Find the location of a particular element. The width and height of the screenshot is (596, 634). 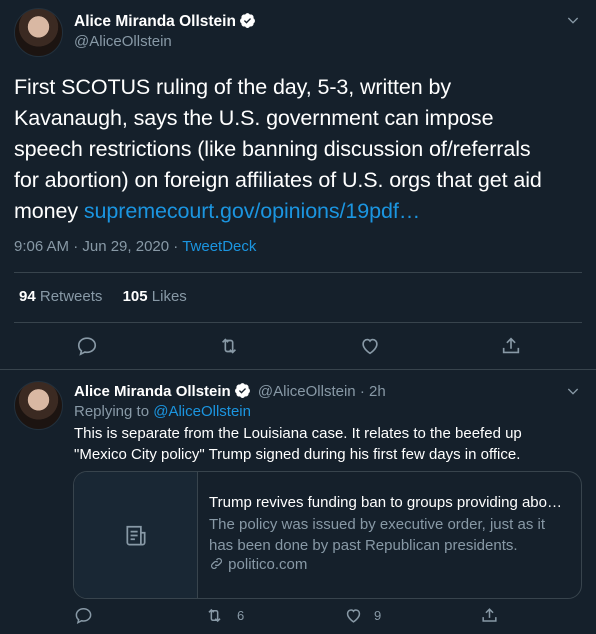

document-icon is located at coordinates (136, 535).